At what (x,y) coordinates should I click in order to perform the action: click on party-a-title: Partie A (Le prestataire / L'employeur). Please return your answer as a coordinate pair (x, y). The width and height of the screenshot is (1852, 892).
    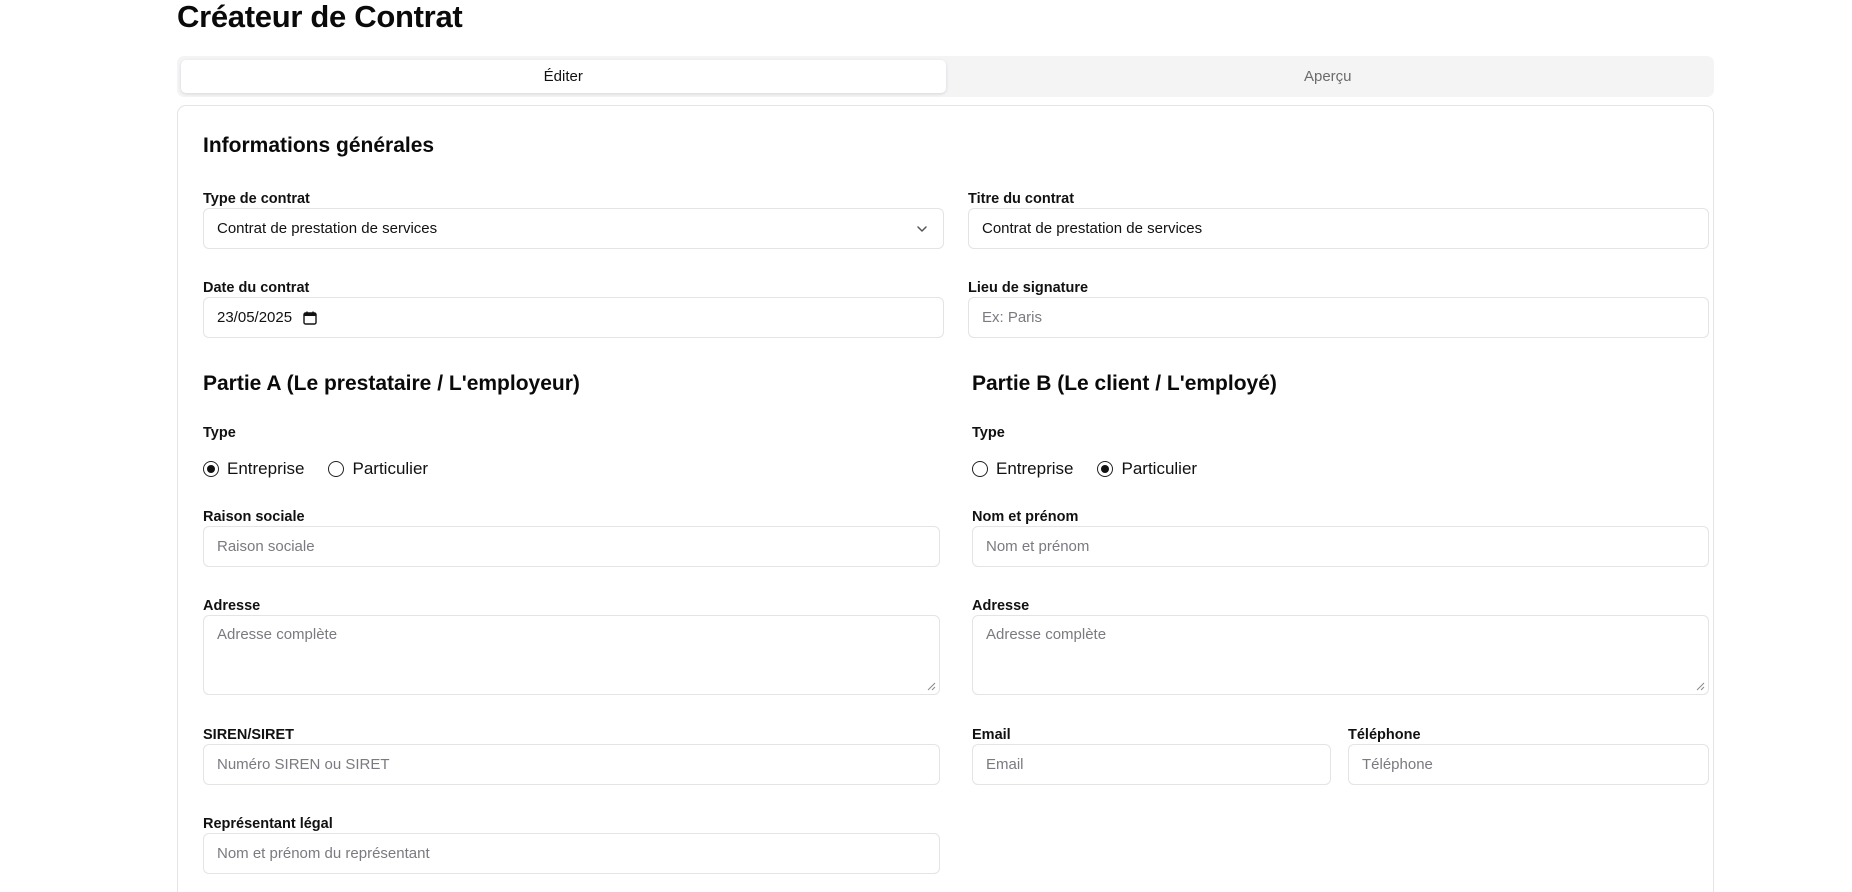
    Looking at the image, I should click on (391, 383).